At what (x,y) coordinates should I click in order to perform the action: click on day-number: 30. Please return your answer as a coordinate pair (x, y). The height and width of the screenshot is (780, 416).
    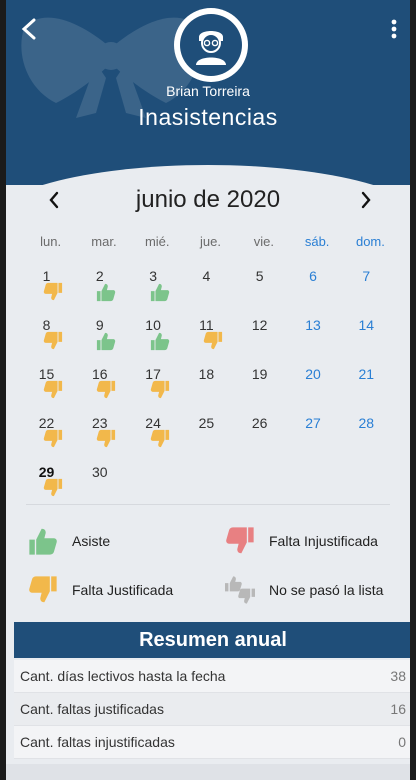
    Looking at the image, I should click on (100, 472).